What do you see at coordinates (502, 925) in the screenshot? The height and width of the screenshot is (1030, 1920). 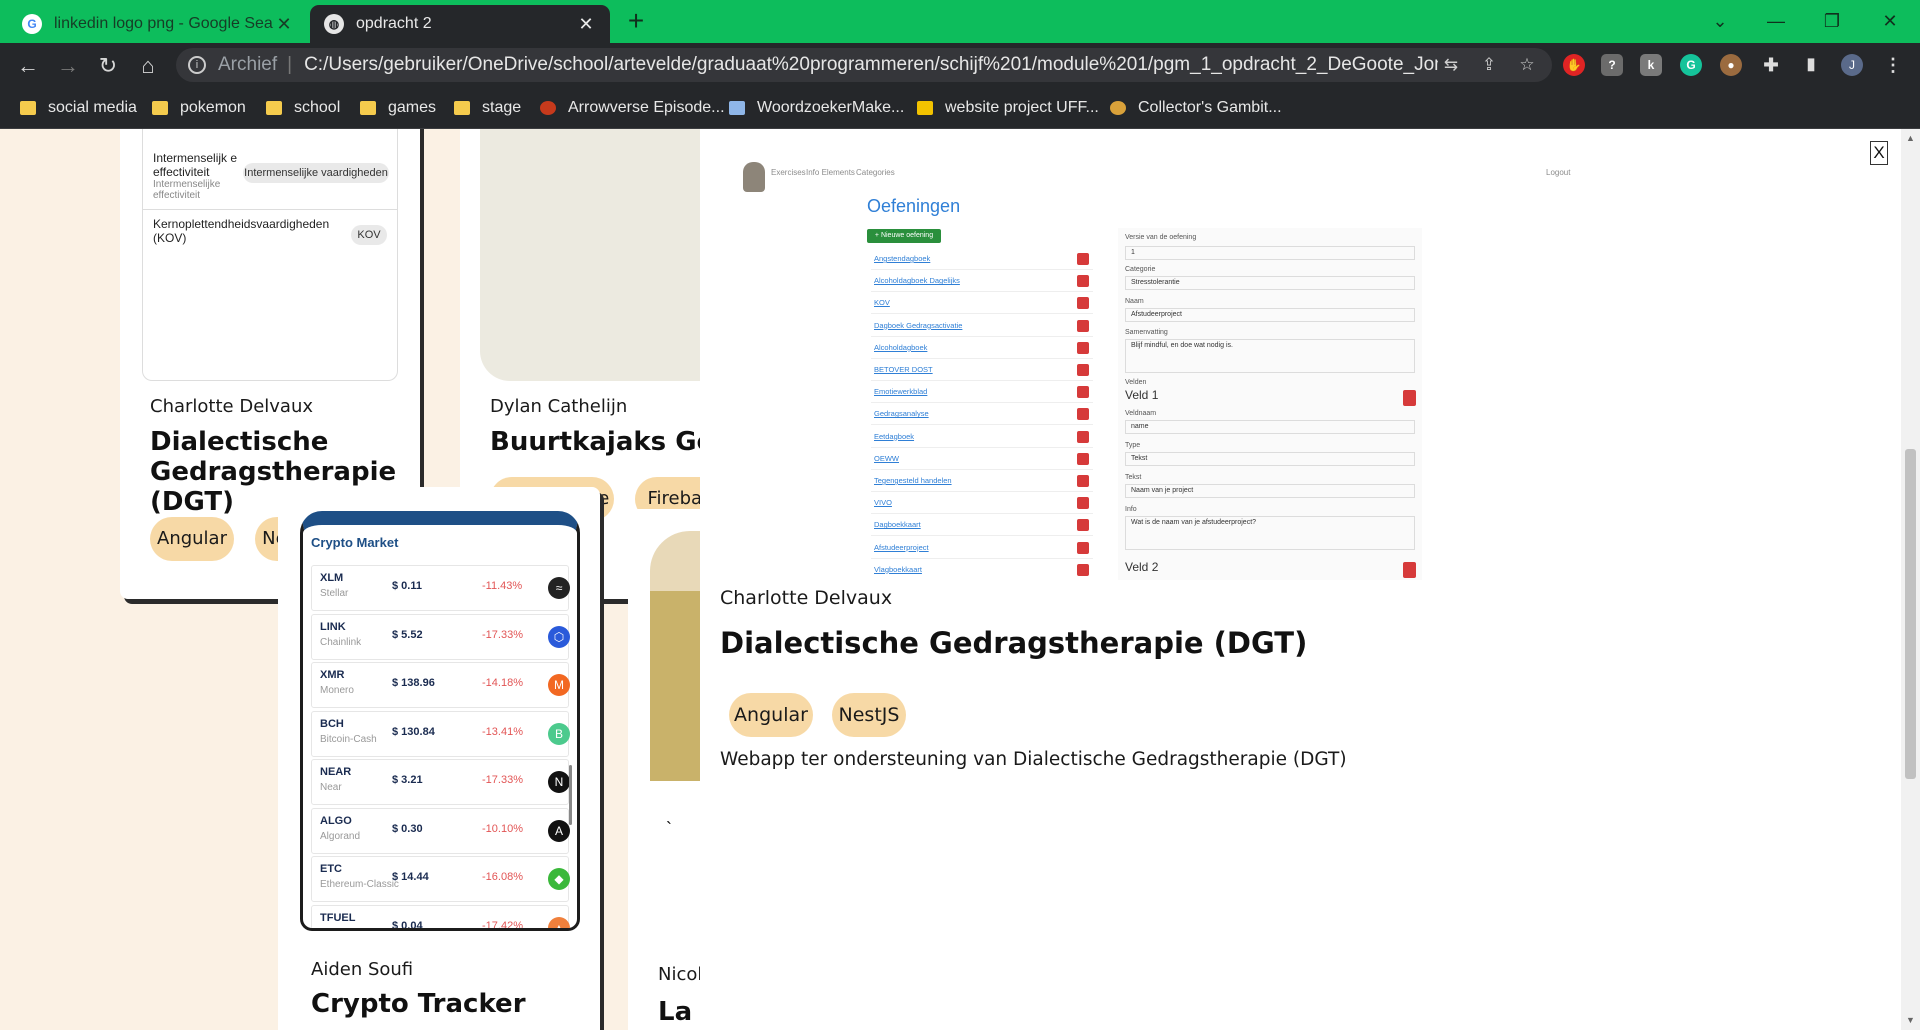 I see `coin-change: -17.42%` at bounding box center [502, 925].